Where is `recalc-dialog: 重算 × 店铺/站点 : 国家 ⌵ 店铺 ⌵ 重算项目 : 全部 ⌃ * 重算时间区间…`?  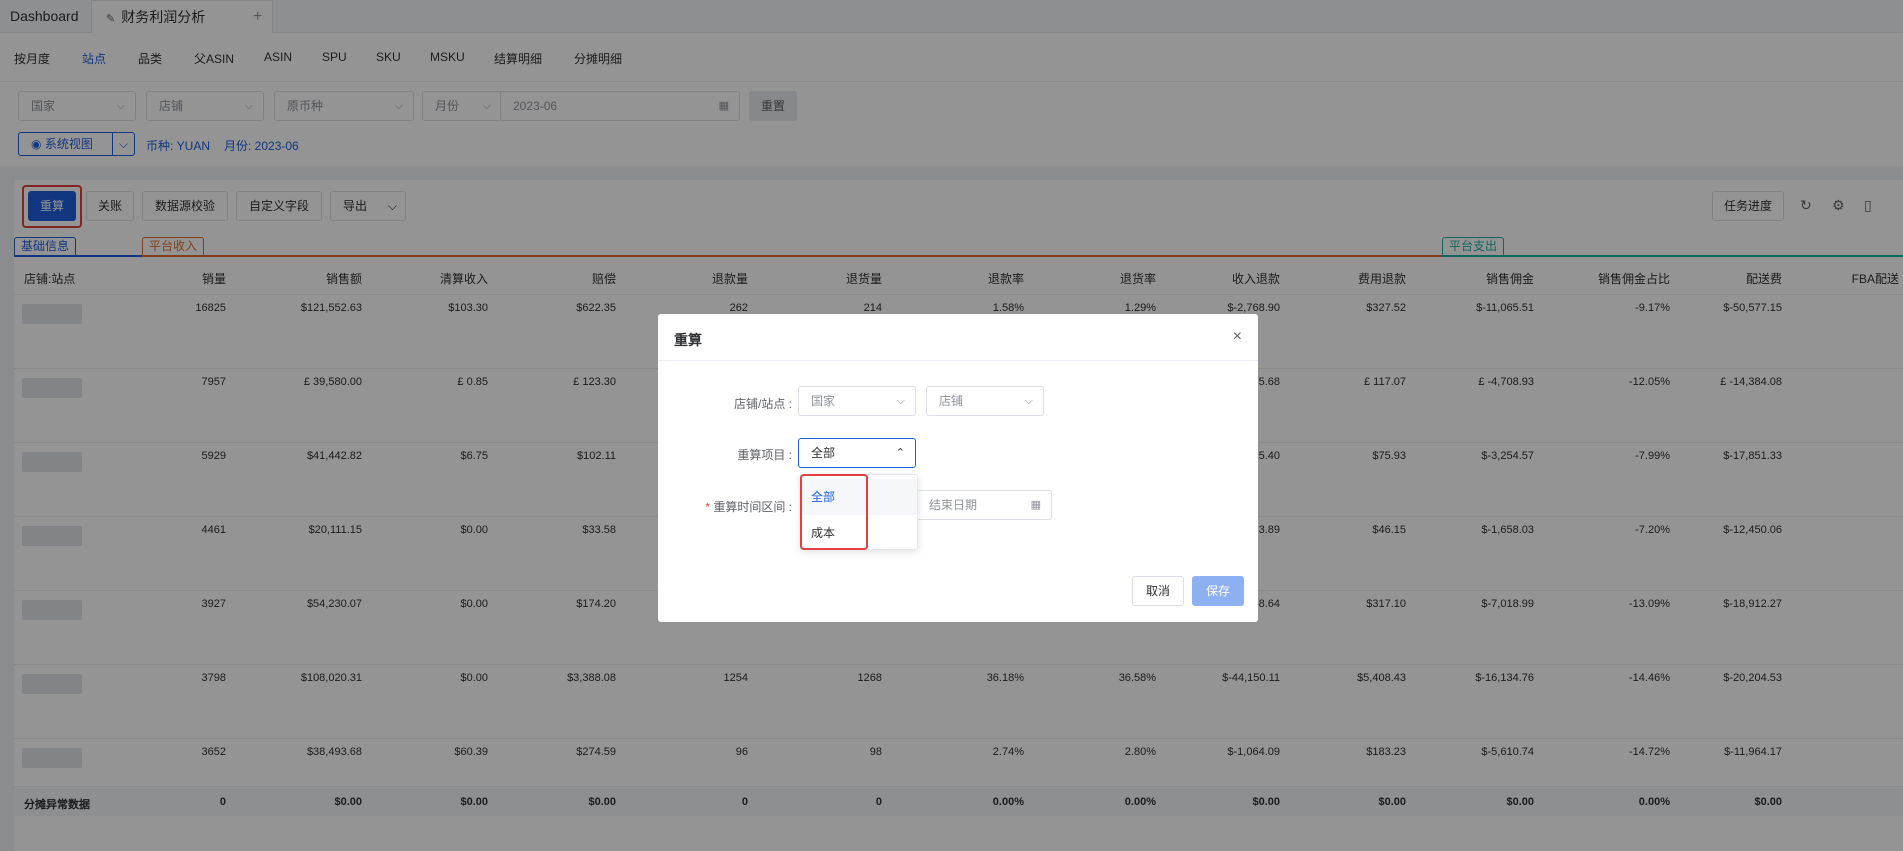 recalc-dialog: 重算 × 店铺/站点 : 国家 ⌵ 店铺 ⌵ 重算项目 : 全部 ⌃ * 重算时间区间… is located at coordinates (958, 468).